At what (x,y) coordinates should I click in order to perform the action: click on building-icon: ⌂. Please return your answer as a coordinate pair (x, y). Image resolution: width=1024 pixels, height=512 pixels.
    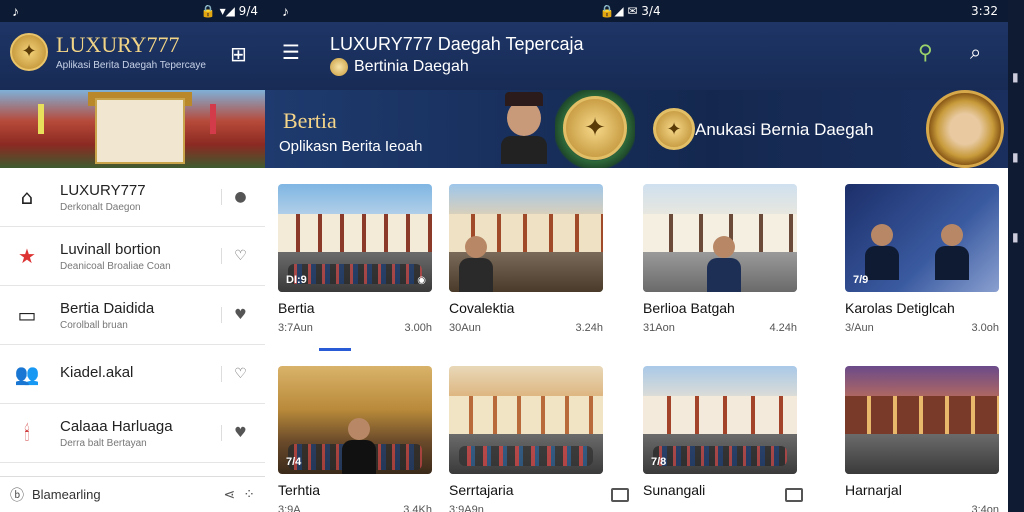
    Looking at the image, I should click on (27, 197).